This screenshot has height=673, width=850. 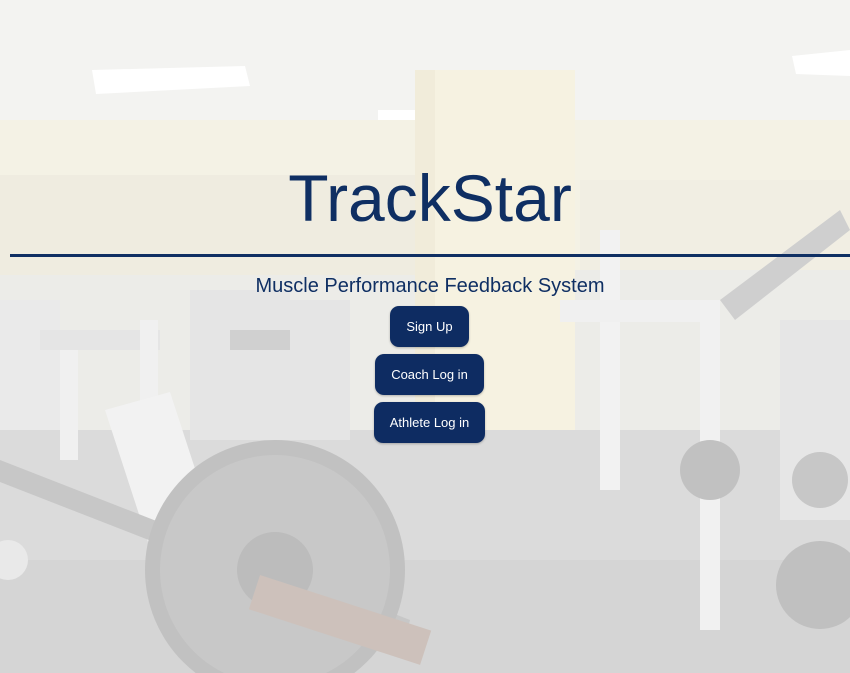 I want to click on sign-up-button: Sign Up, so click(x=429, y=326).